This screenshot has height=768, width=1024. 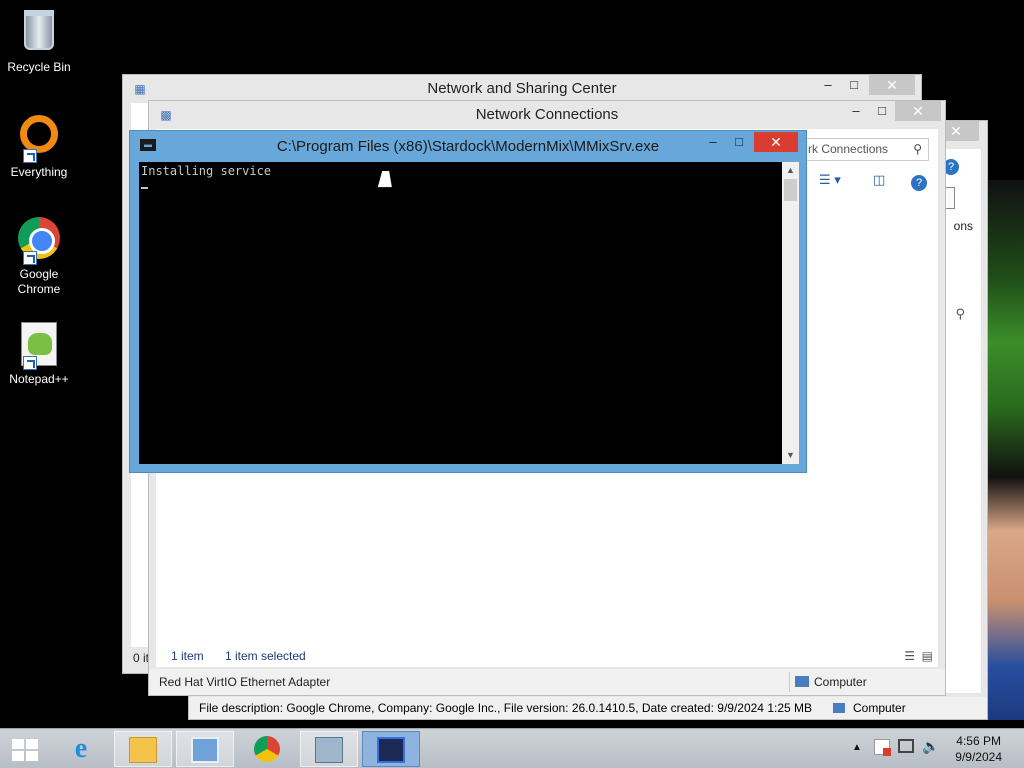 I want to click on nsc-close-button: ✕, so click(x=892, y=85).